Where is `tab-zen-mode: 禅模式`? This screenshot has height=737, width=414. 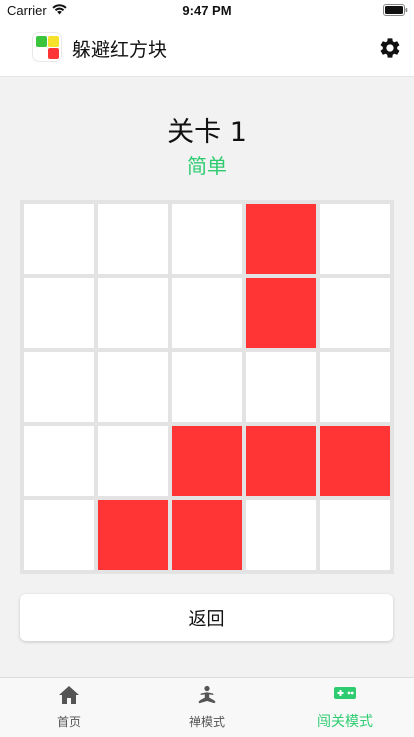 tab-zen-mode: 禅模式 is located at coordinates (207, 707).